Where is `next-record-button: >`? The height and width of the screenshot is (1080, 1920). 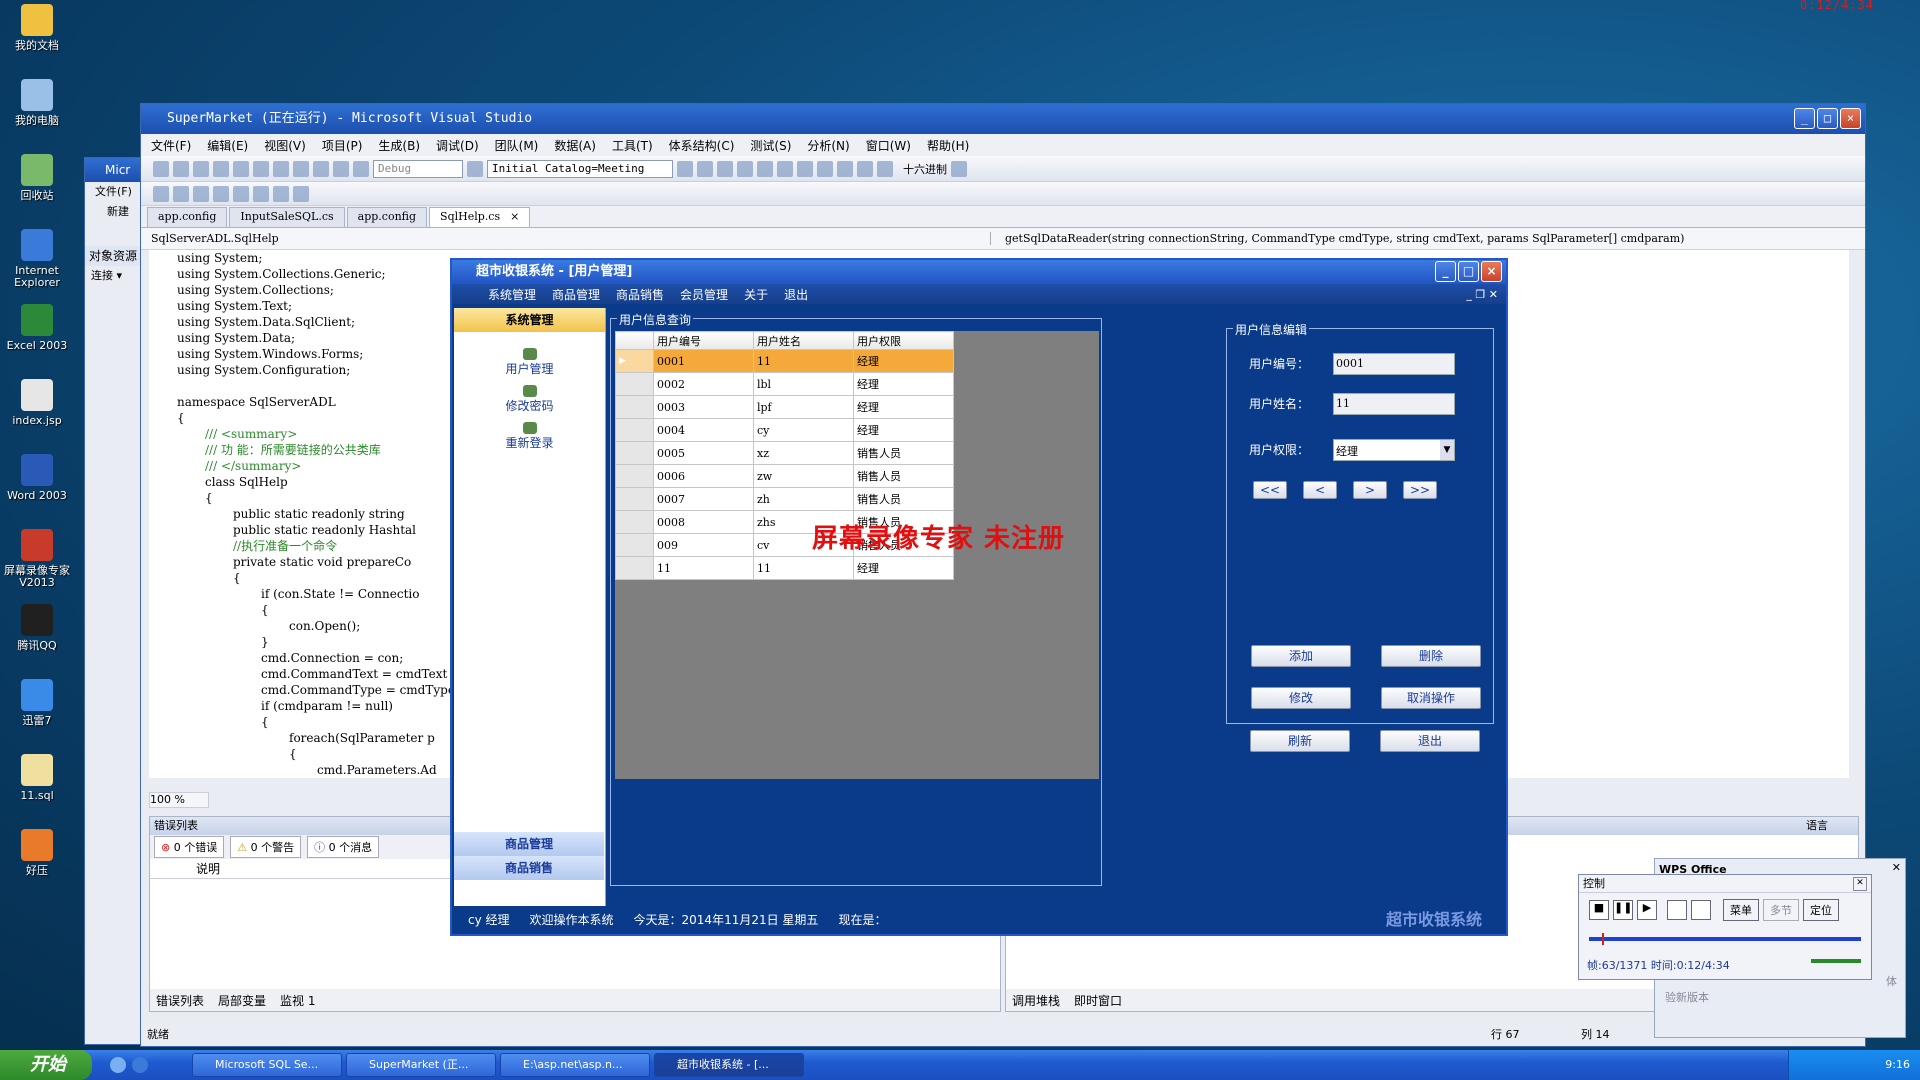
next-record-button: > is located at coordinates (1370, 490).